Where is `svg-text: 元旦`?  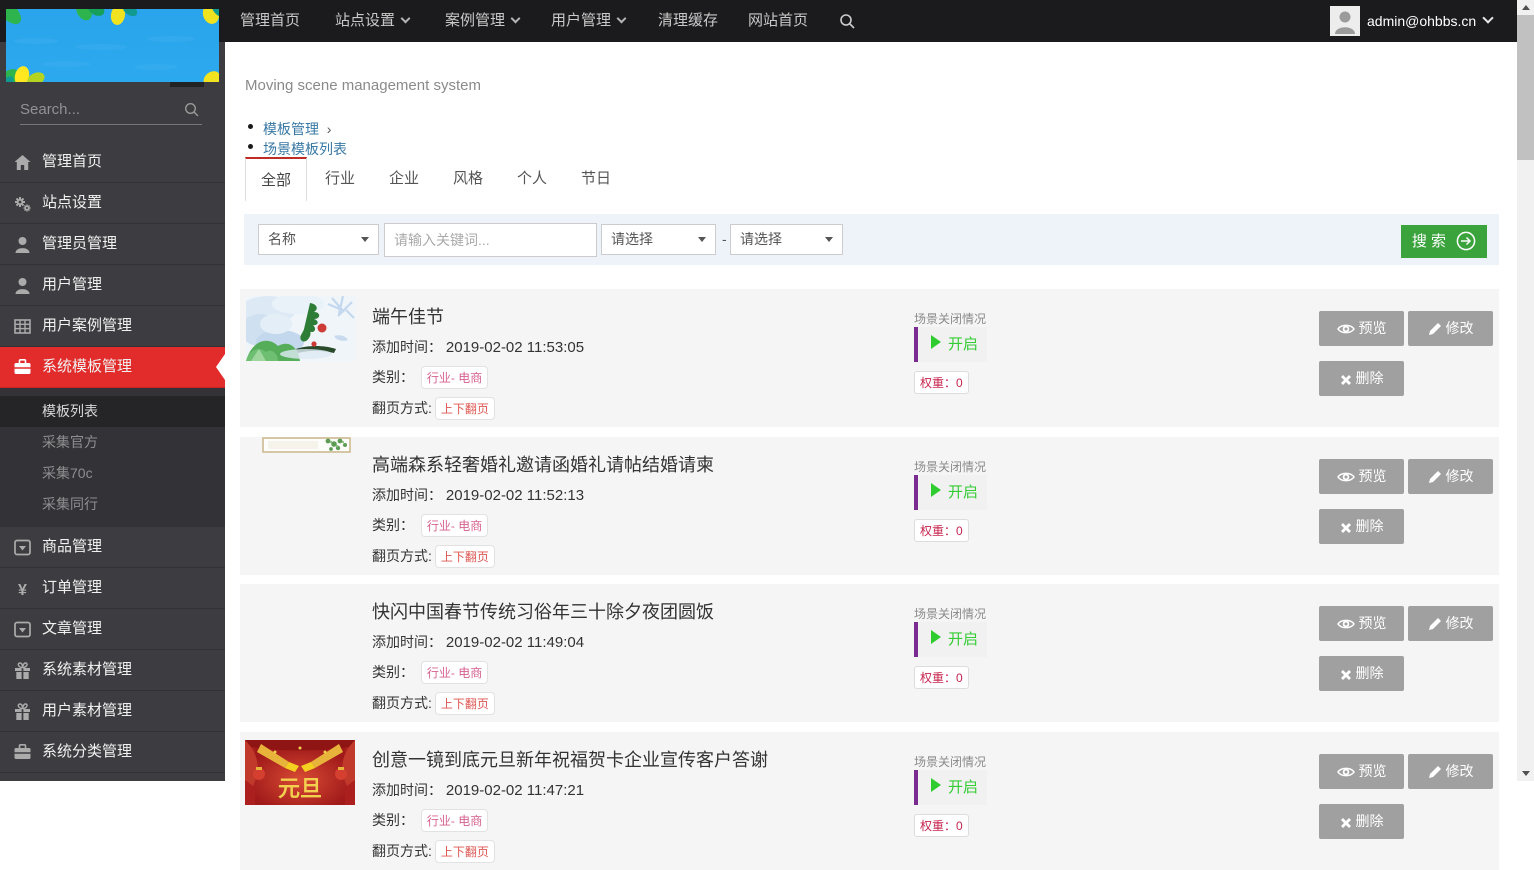
svg-text: 元旦 is located at coordinates (300, 788).